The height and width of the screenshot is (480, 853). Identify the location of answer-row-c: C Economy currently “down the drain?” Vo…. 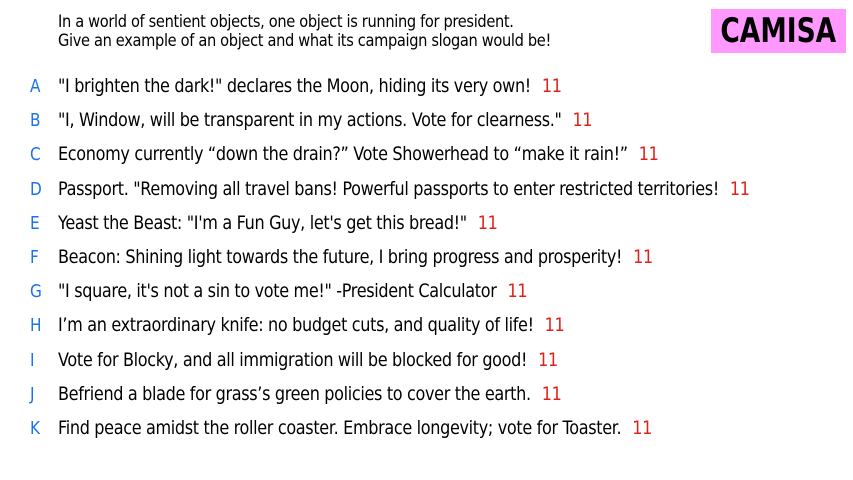
(426, 157).